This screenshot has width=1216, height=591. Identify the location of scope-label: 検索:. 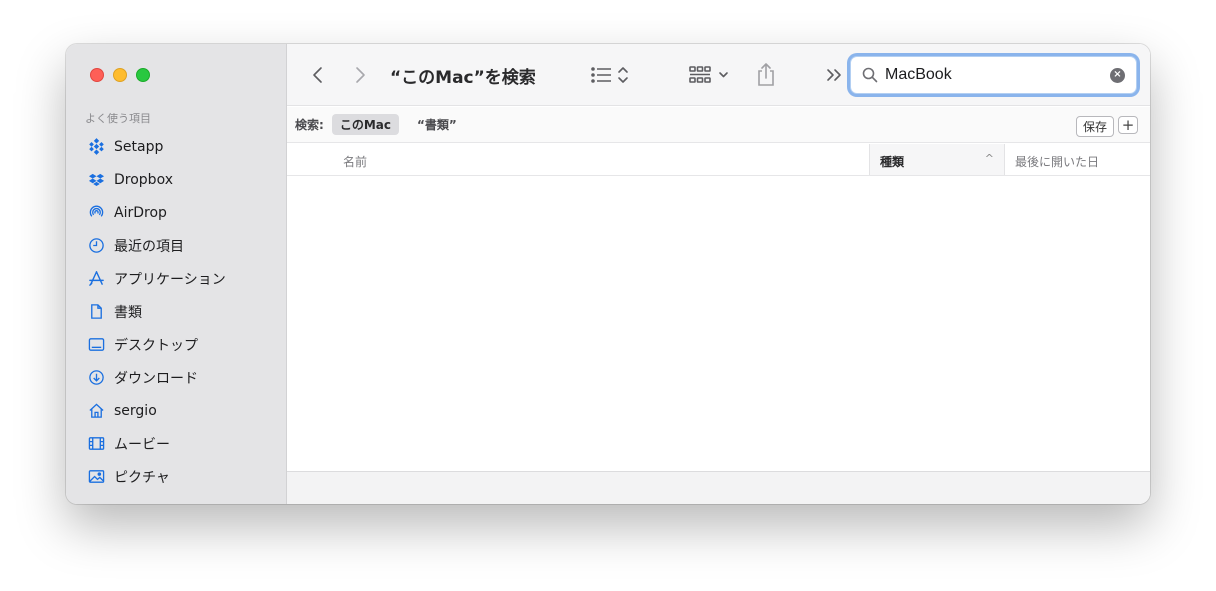
(309, 125).